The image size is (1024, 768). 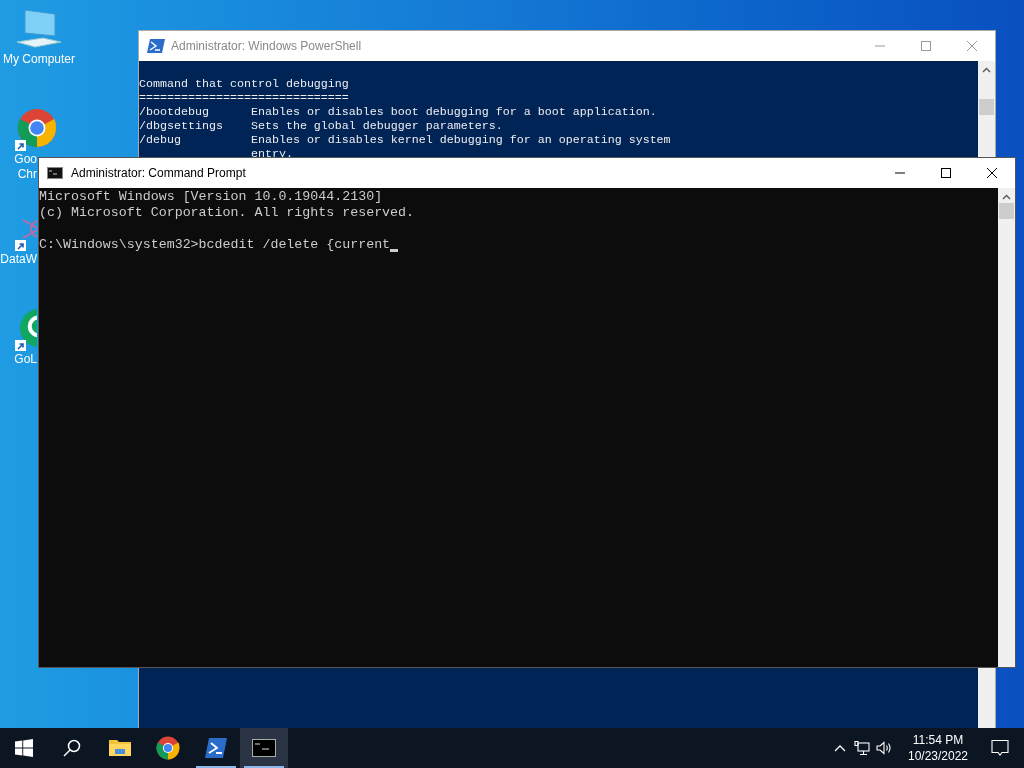 I want to click on windows-logo-icon, so click(x=24, y=748).